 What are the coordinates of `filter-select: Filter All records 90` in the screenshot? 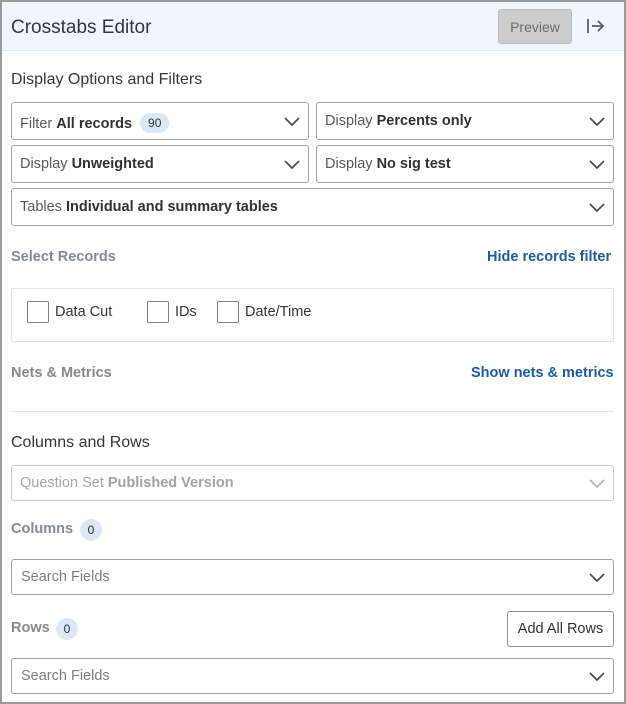 It's located at (160, 121).